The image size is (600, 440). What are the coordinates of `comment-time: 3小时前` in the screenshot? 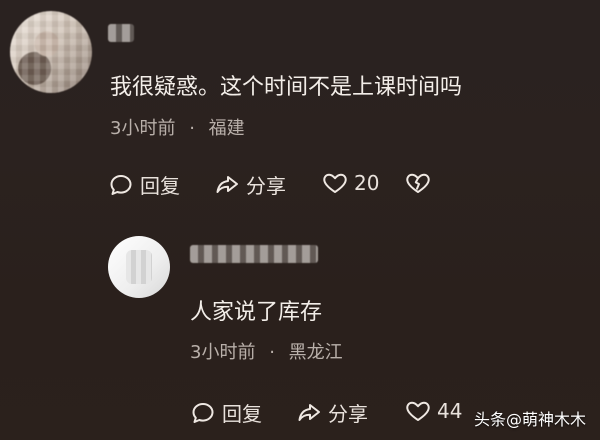 It's located at (143, 128).